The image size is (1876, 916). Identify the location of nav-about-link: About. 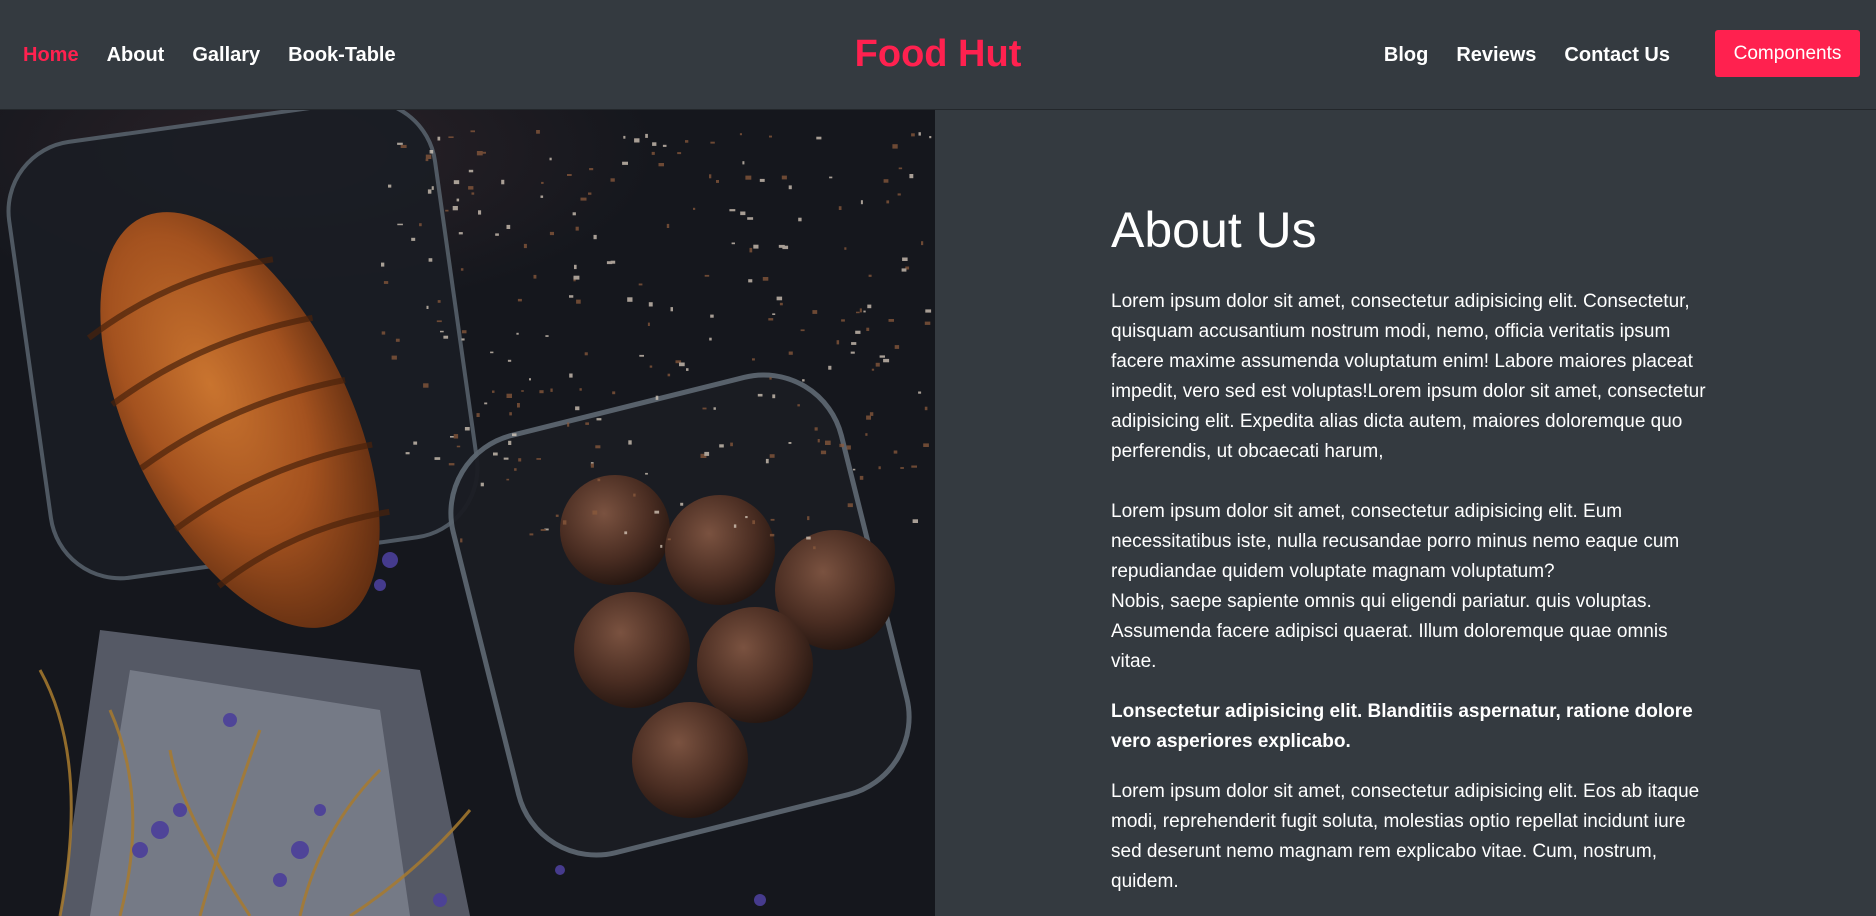
(136, 55).